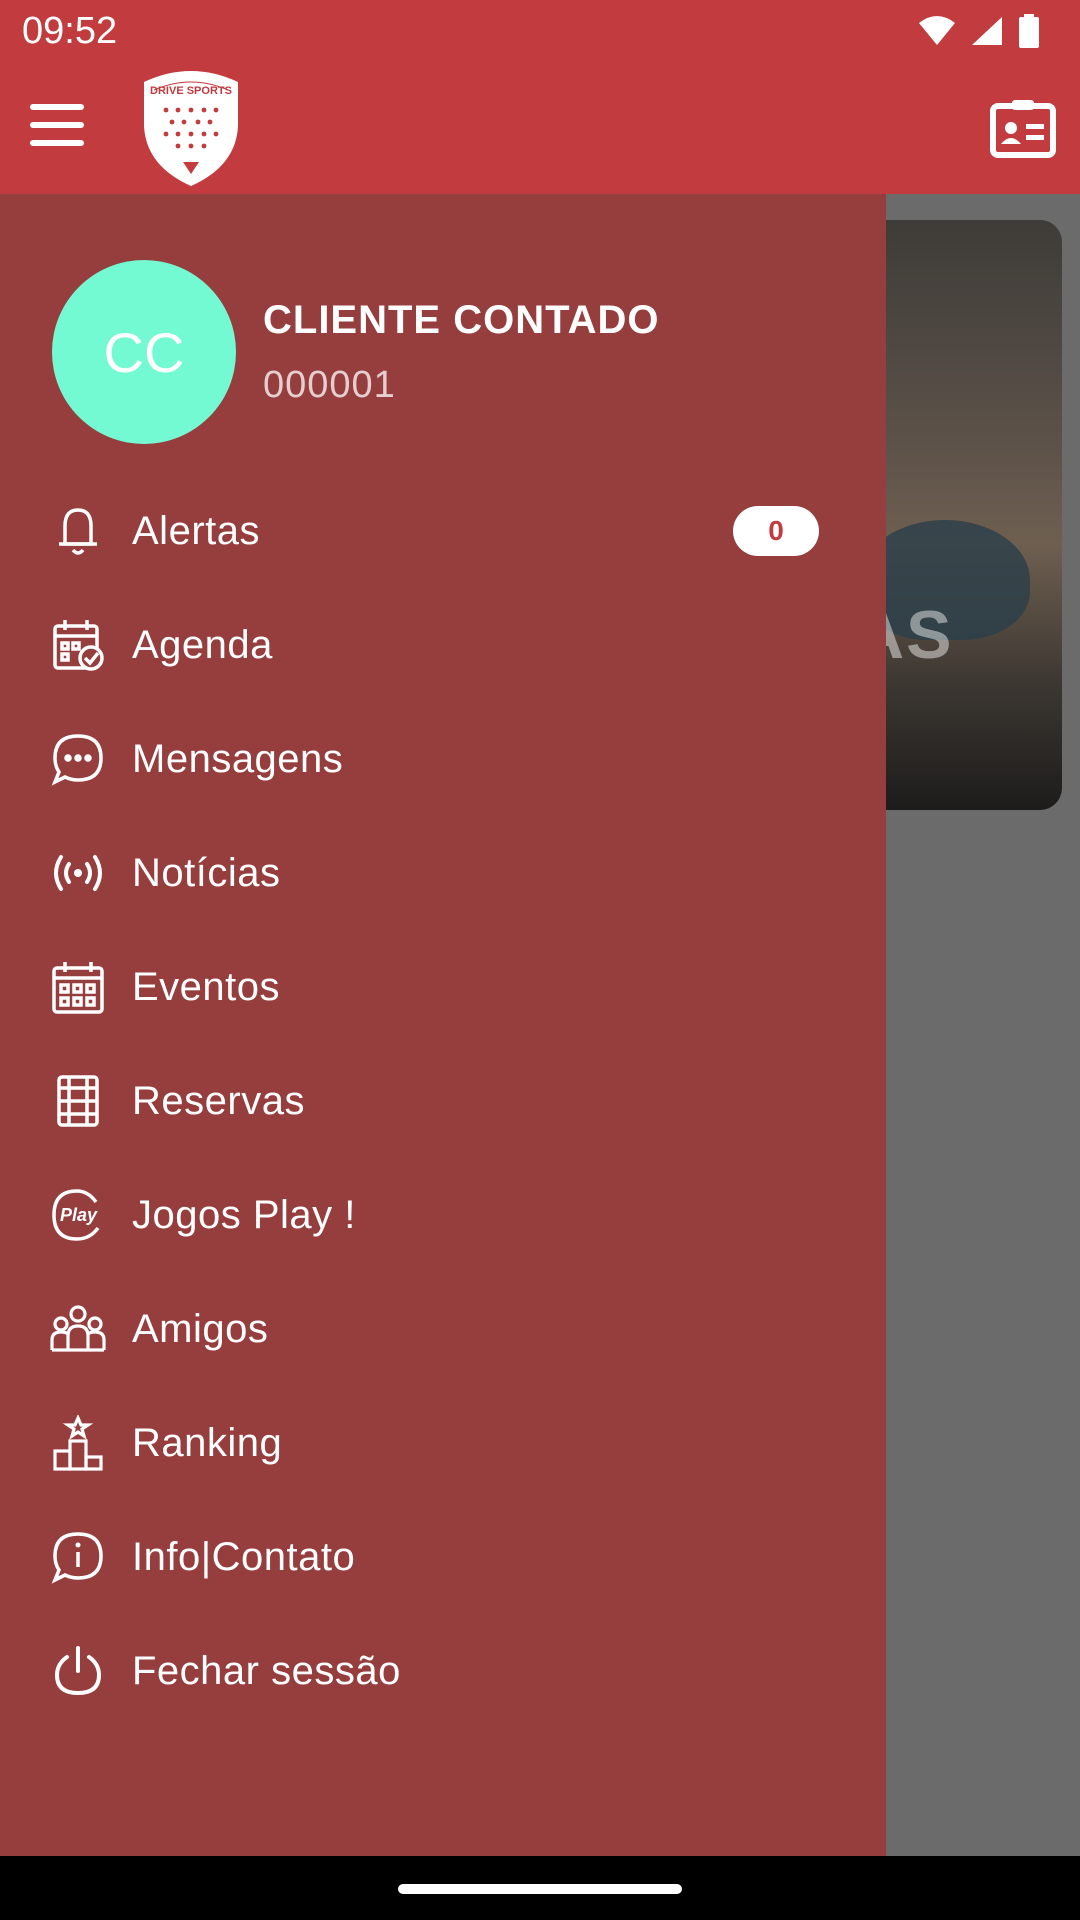 This screenshot has height=1920, width=1080. I want to click on menu-item-label: Alertas, so click(196, 530).